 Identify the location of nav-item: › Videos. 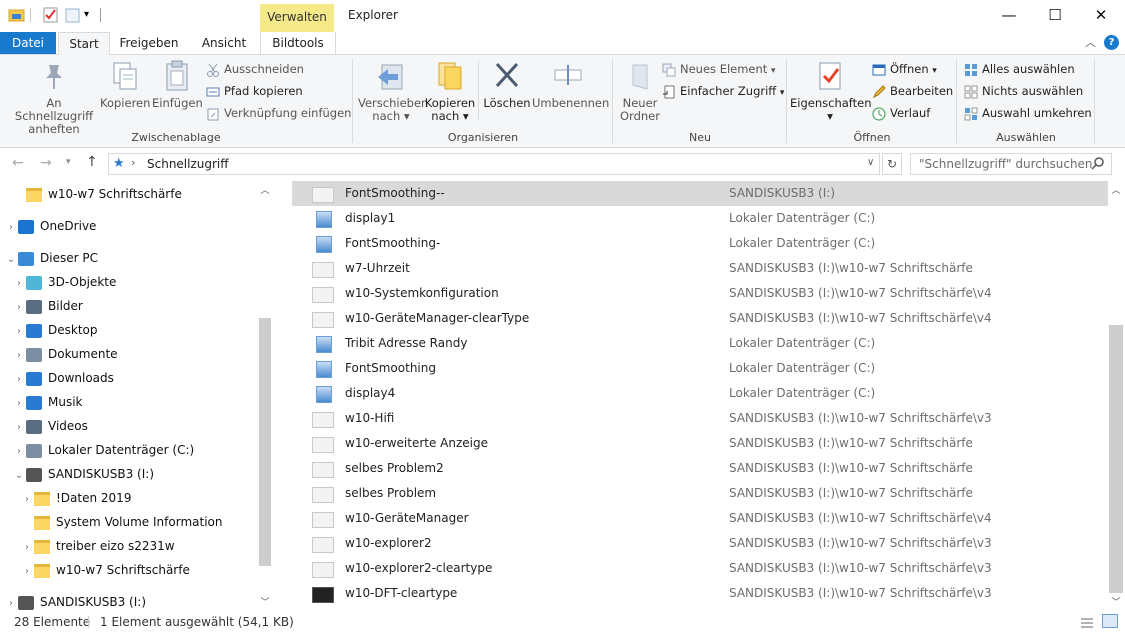
(44, 426).